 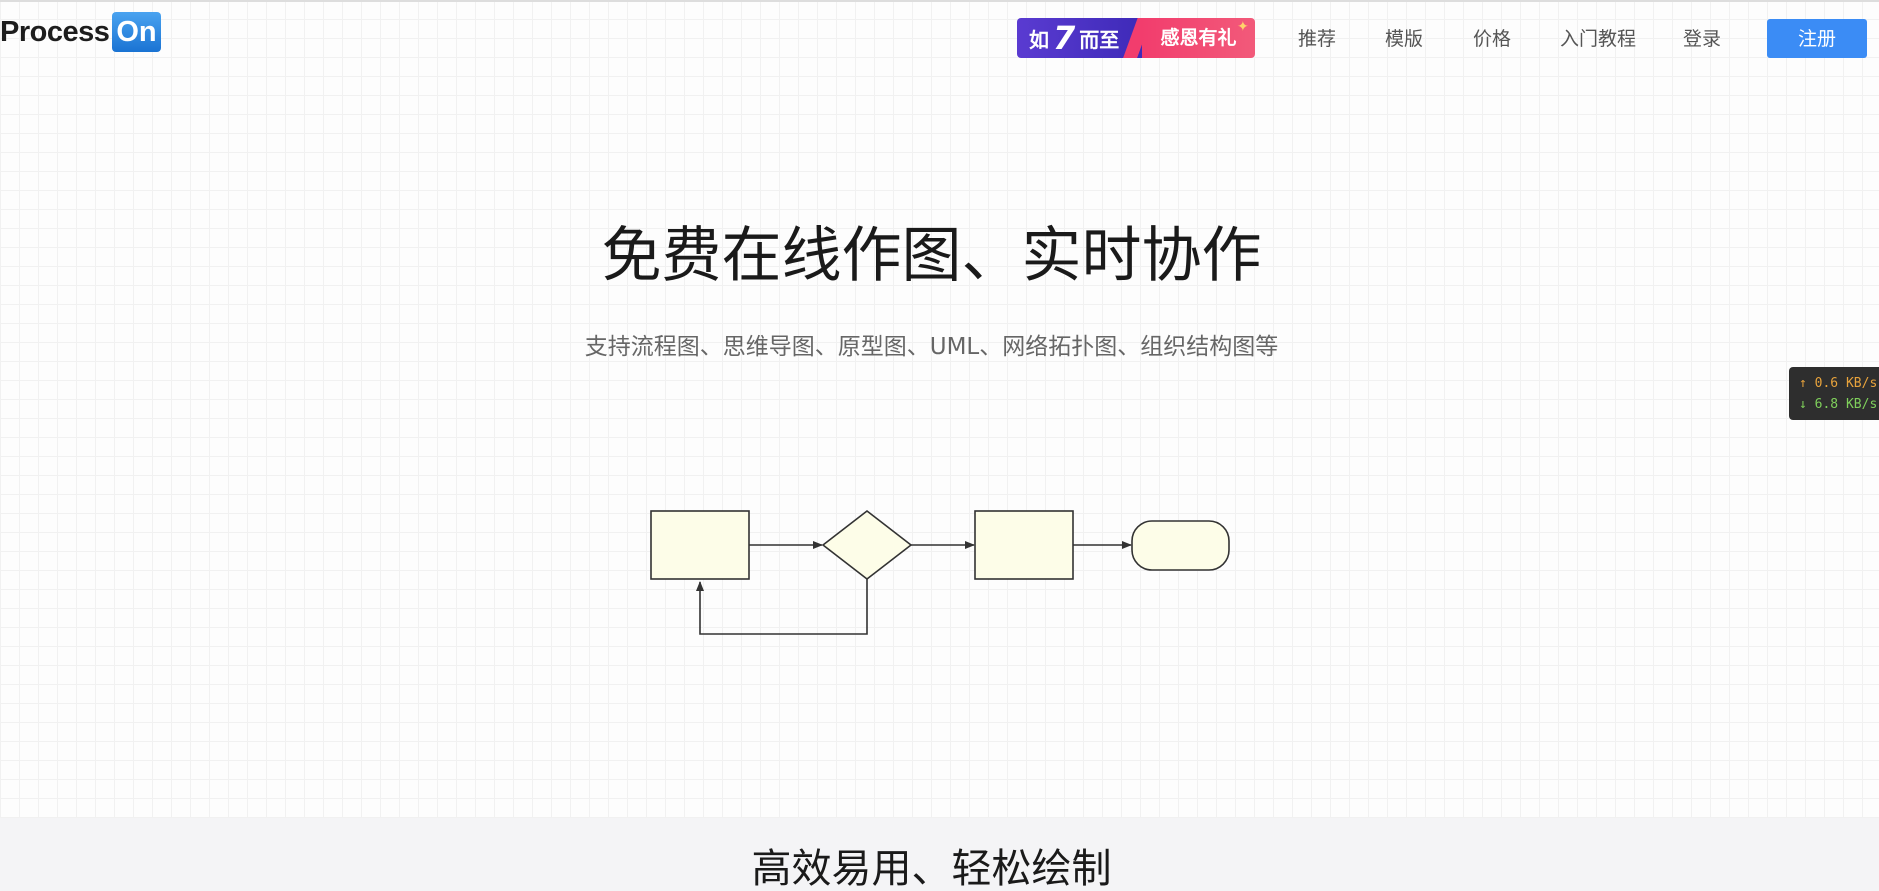 I want to click on flowchart-illustration, so click(x=940, y=572).